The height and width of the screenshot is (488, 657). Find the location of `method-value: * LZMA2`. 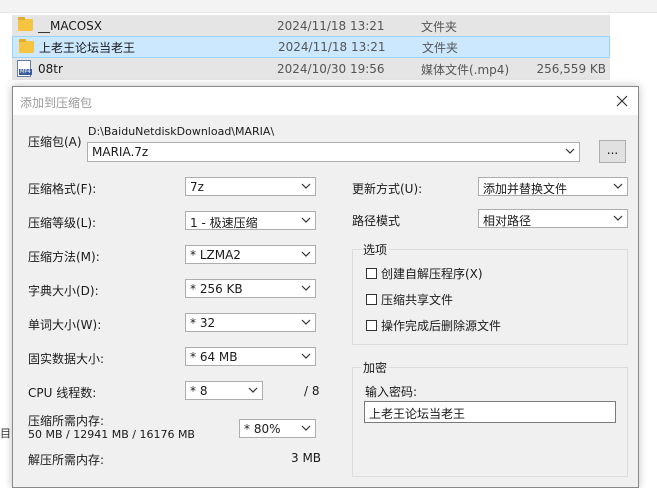

method-value: * LZMA2 is located at coordinates (215, 255).